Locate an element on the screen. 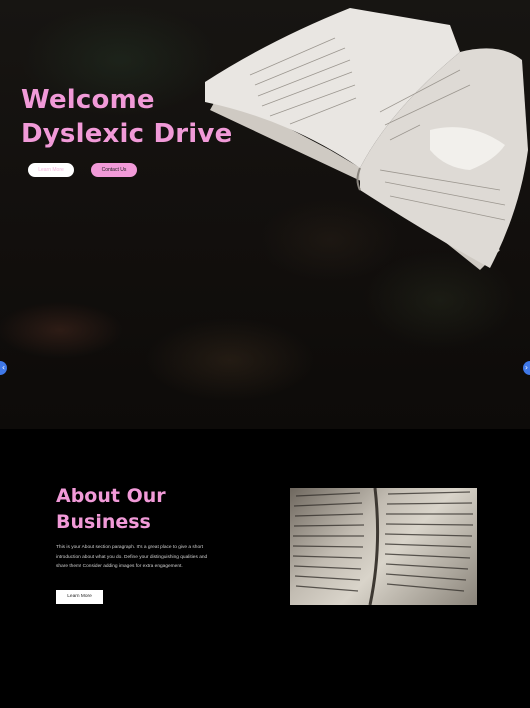 The image size is (530, 708). about-title-line2: Business is located at coordinates (103, 522).